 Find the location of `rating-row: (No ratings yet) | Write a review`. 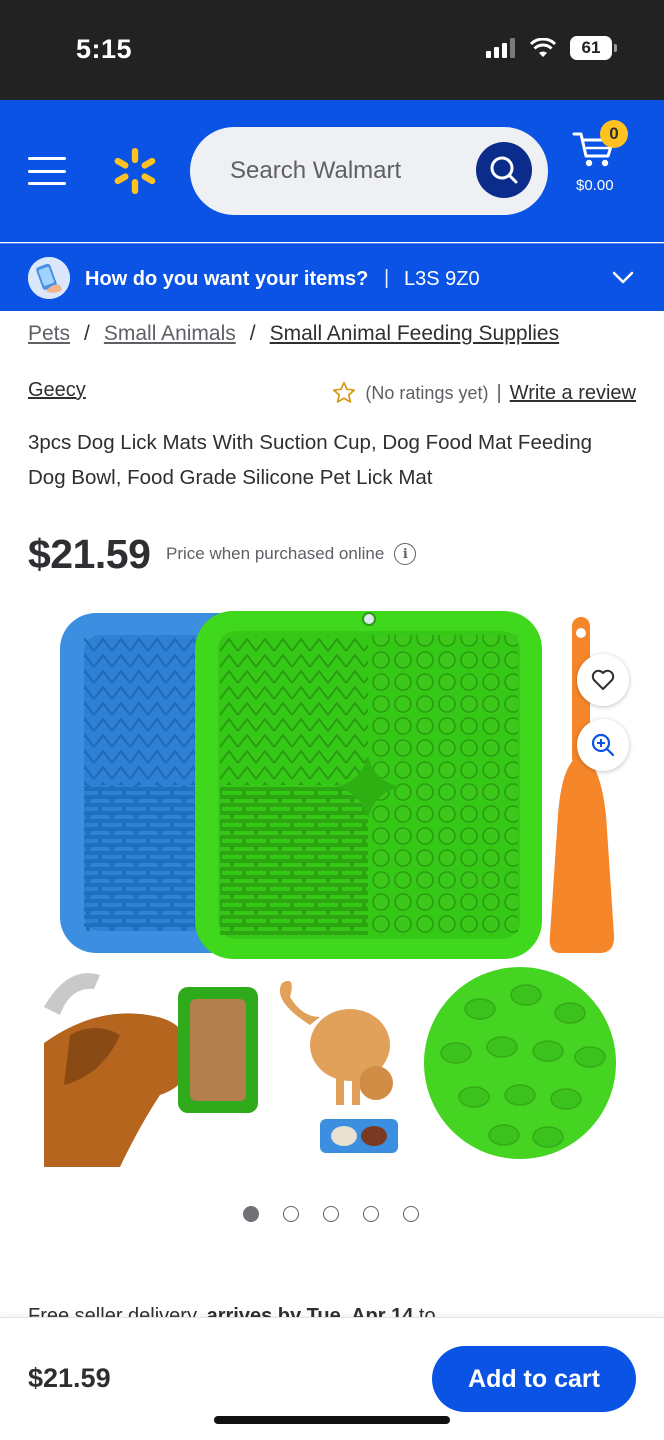

rating-row: (No ratings yet) | Write a review is located at coordinates (483, 393).